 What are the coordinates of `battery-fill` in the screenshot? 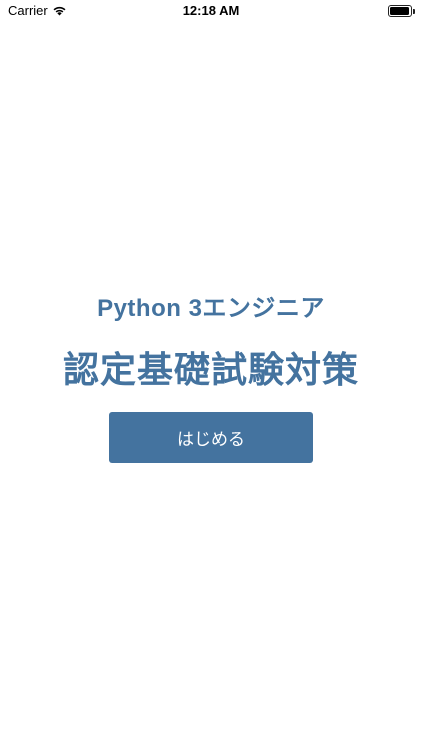 It's located at (399, 11).